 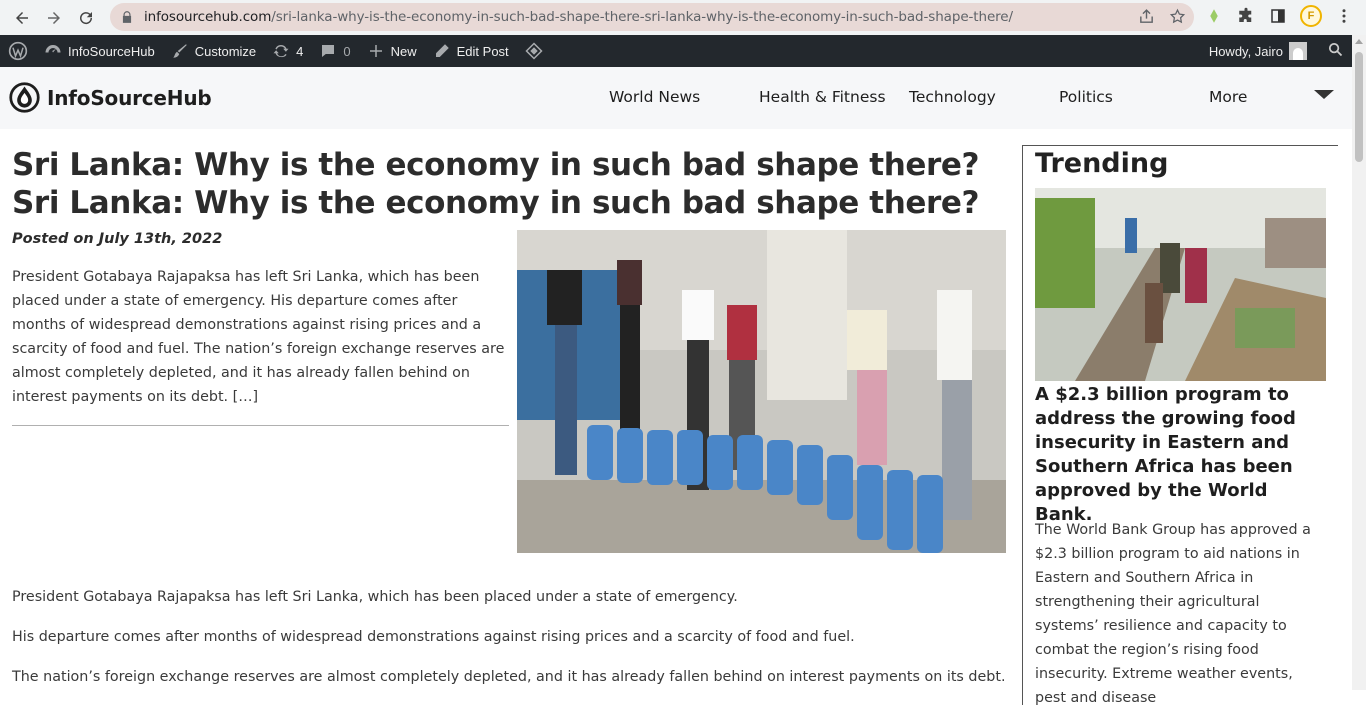 What do you see at coordinates (1177, 19) in the screenshot?
I see `bookmark-star-icon` at bounding box center [1177, 19].